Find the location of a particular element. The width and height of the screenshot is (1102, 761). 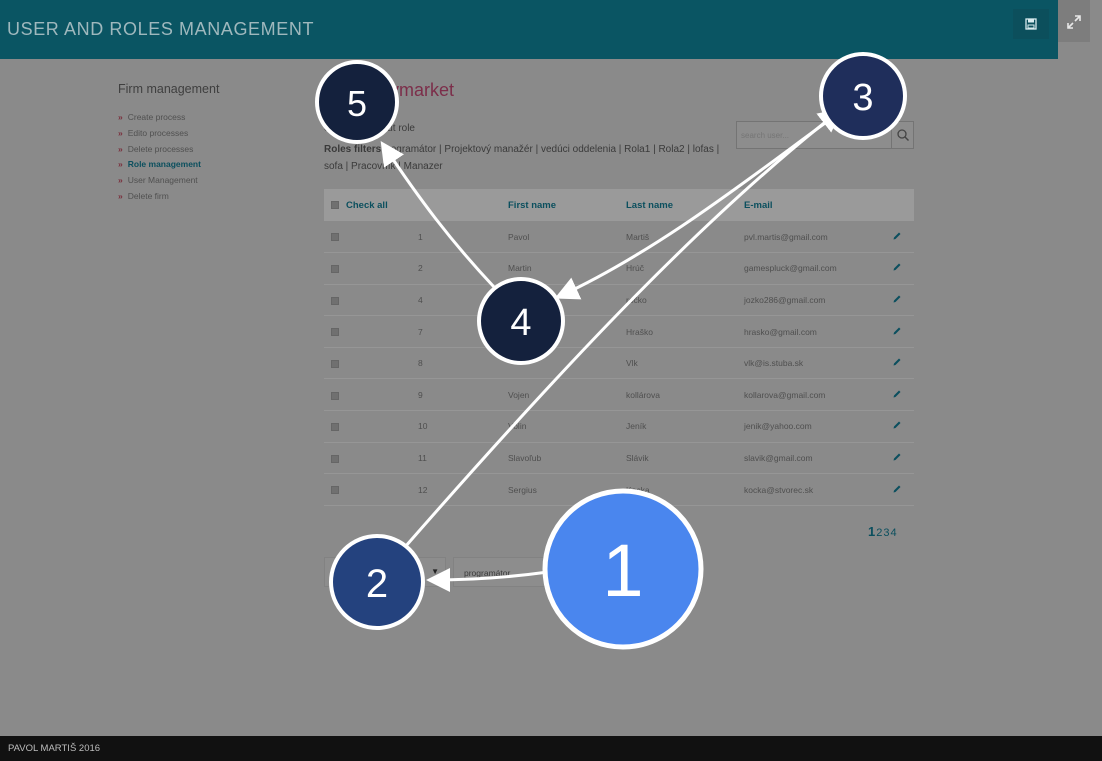

search-input is located at coordinates (814, 135).